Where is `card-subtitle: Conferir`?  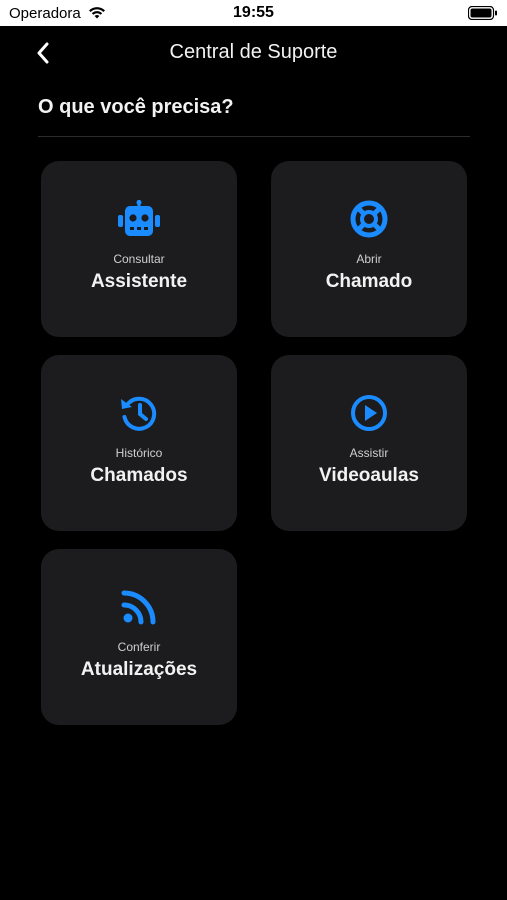
card-subtitle: Conferir is located at coordinates (139, 647).